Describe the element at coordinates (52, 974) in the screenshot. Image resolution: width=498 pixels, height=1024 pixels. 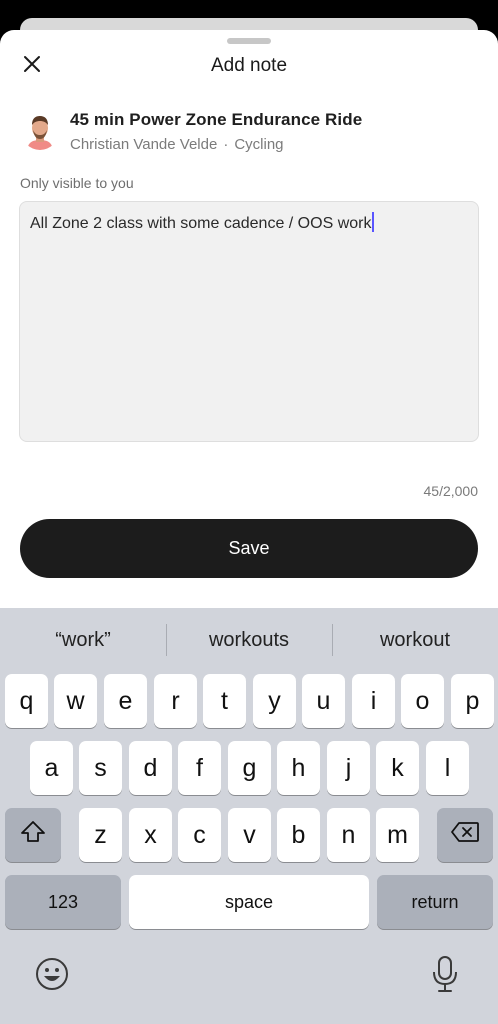
I see `emoji-button` at that location.